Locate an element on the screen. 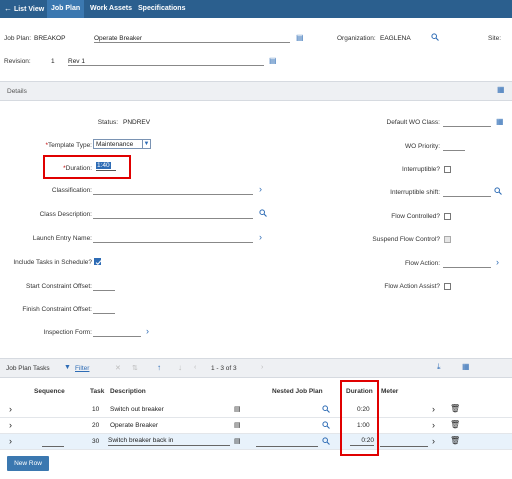 The width and height of the screenshot is (512, 479). task-number: 10 is located at coordinates (96, 409).